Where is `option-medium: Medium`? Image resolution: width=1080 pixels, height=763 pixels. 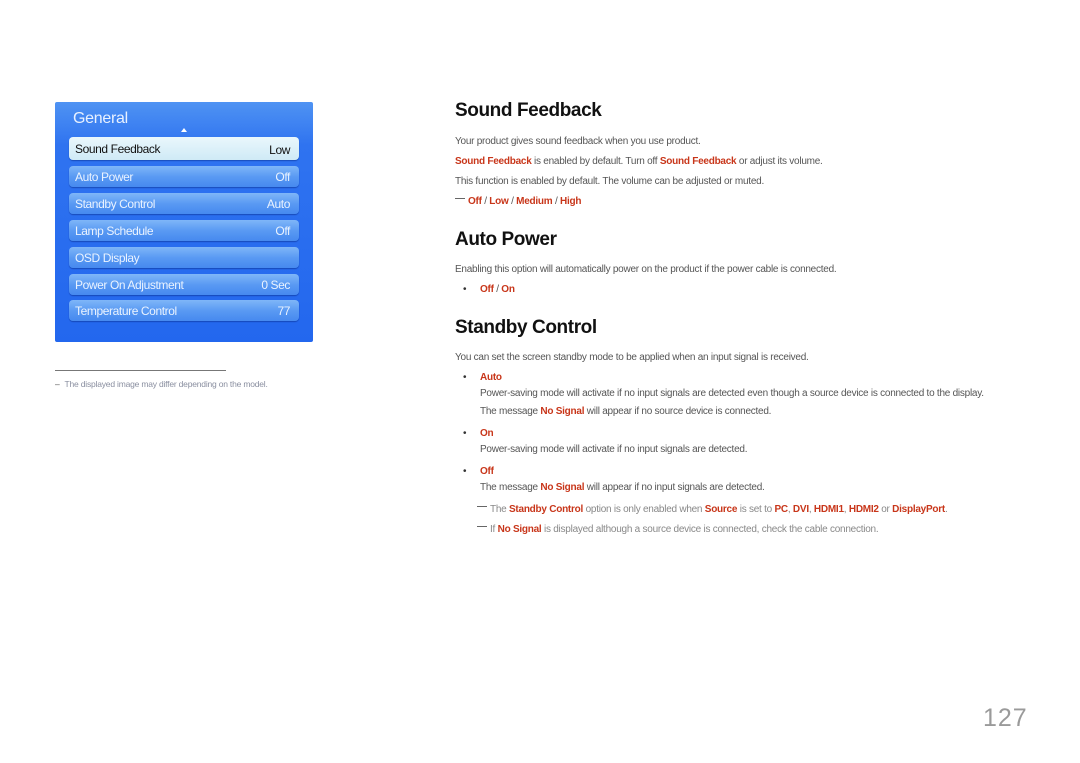 option-medium: Medium is located at coordinates (534, 201).